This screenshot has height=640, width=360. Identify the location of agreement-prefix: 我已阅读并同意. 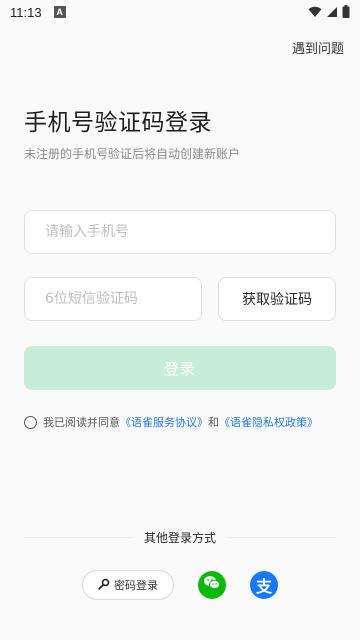
(81, 422).